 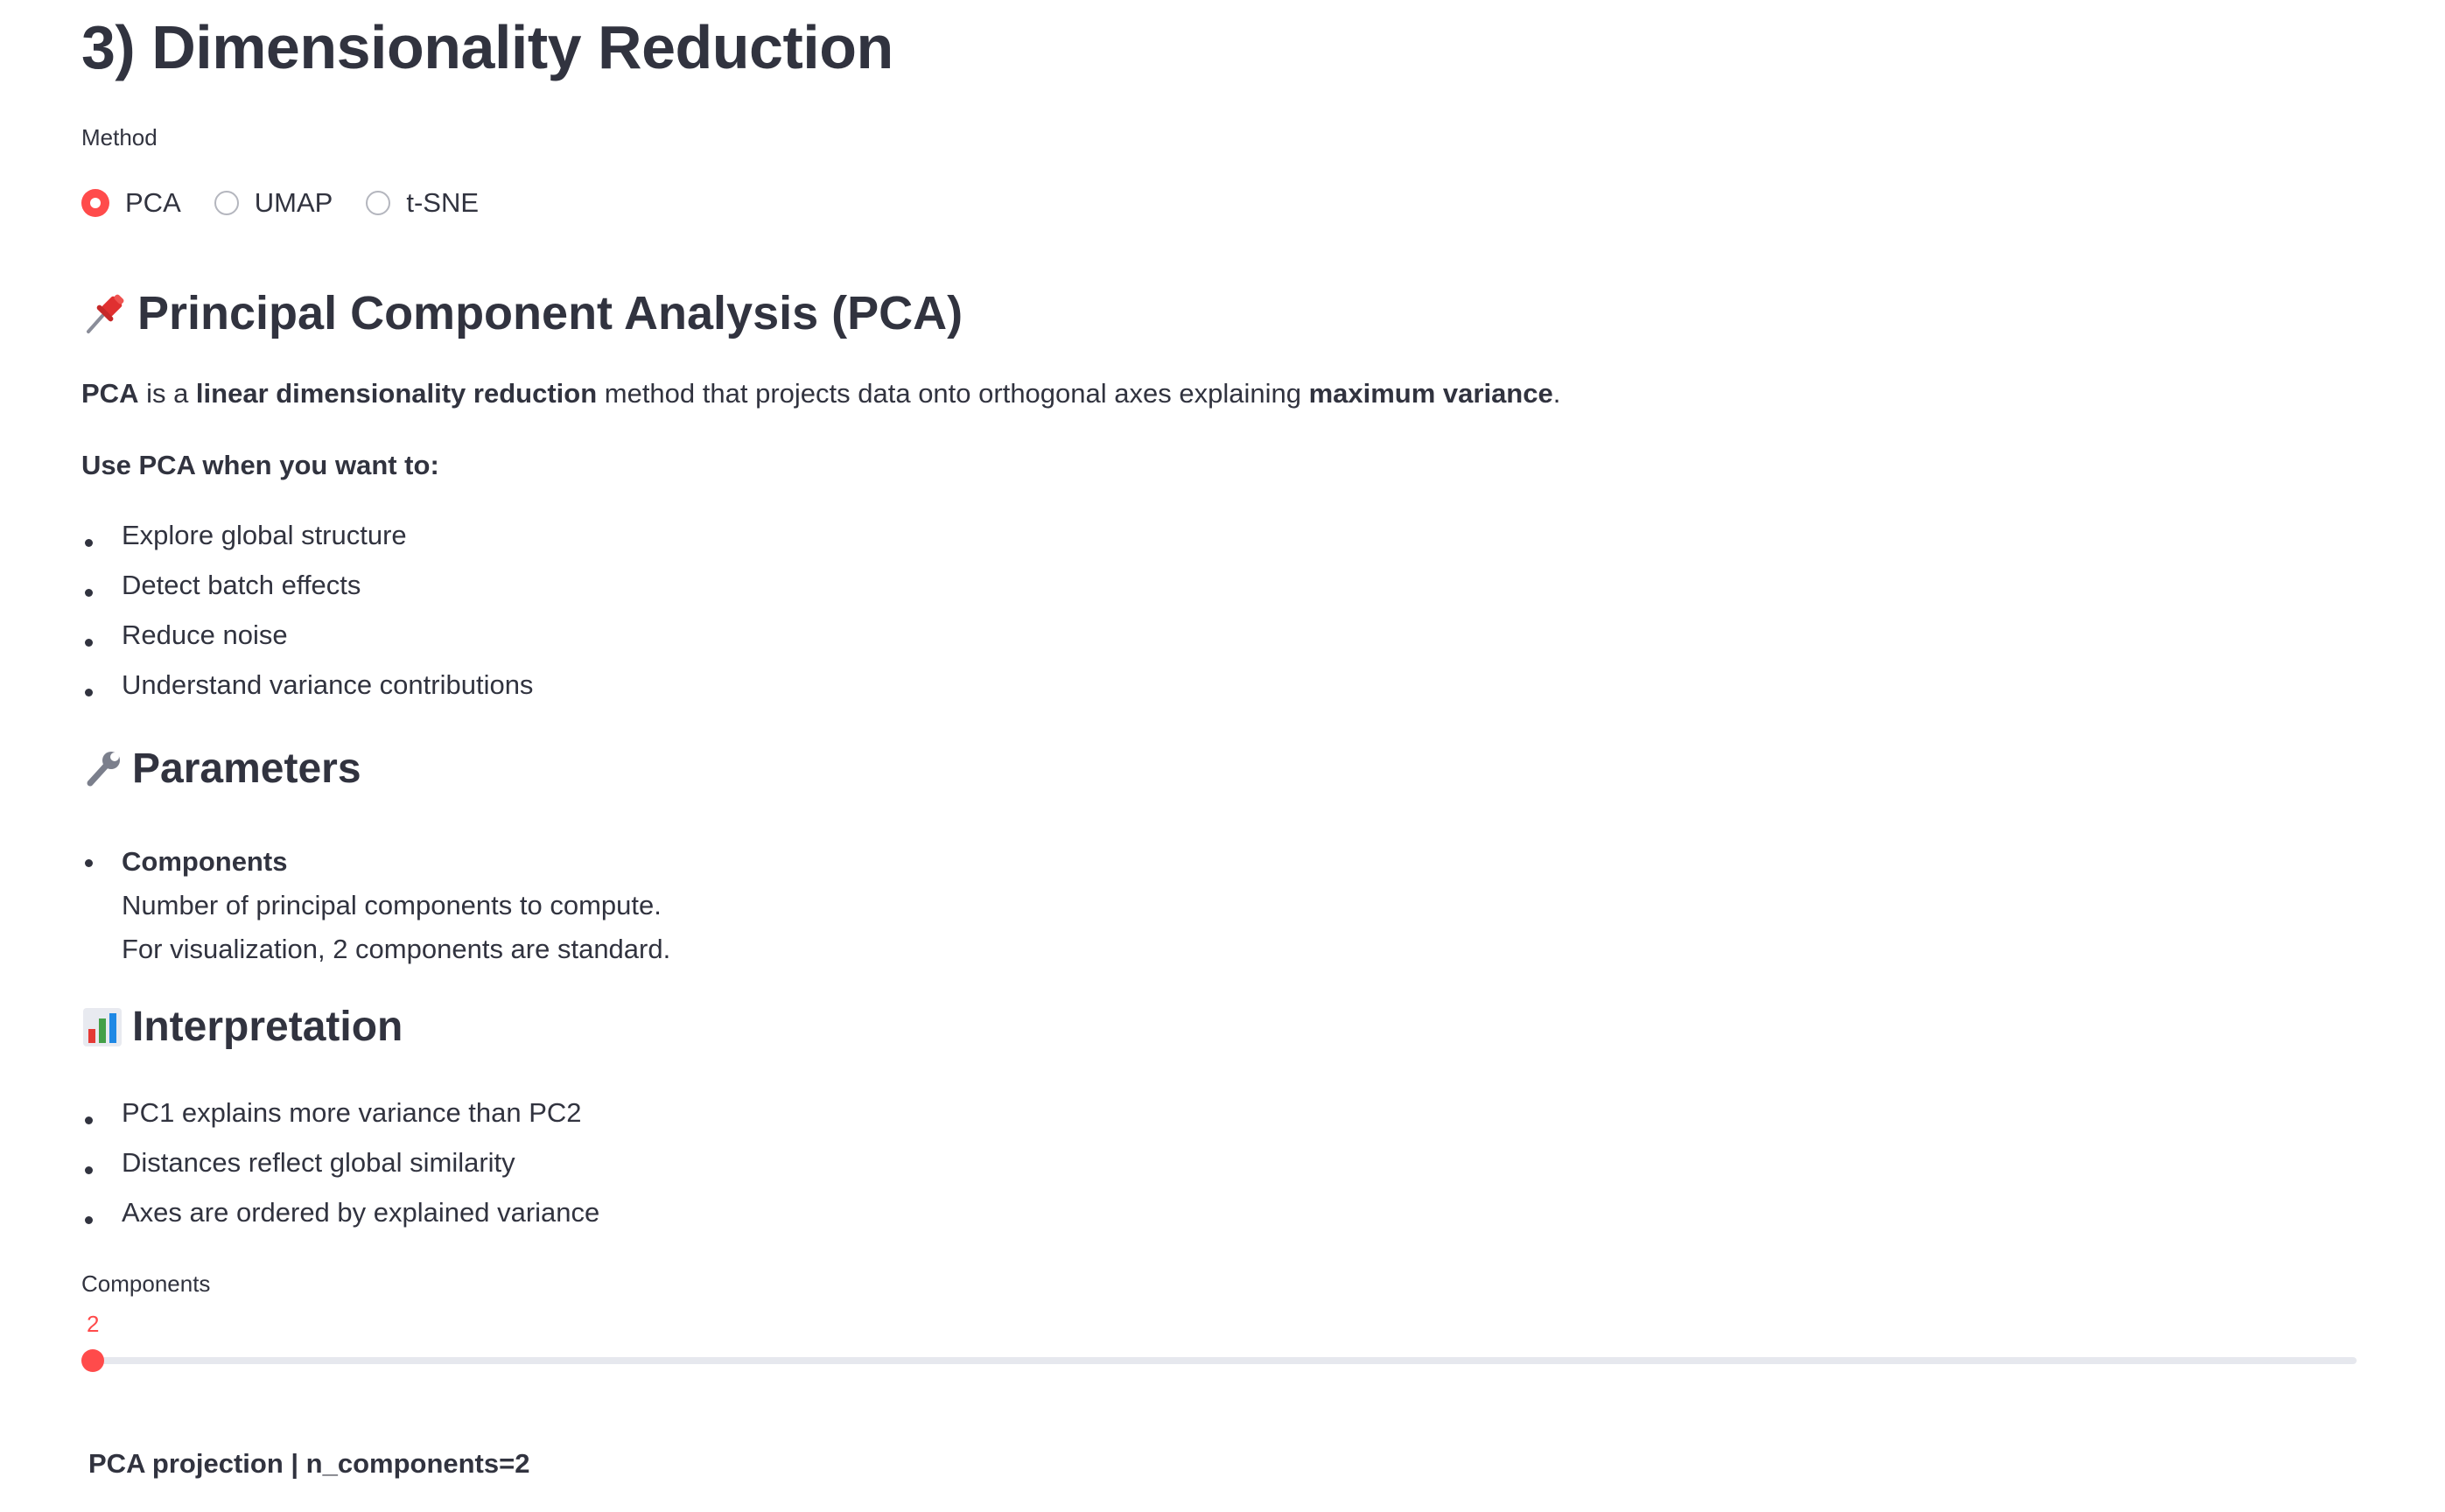 What do you see at coordinates (92, 1360) in the screenshot?
I see `components-slider-thumb` at bounding box center [92, 1360].